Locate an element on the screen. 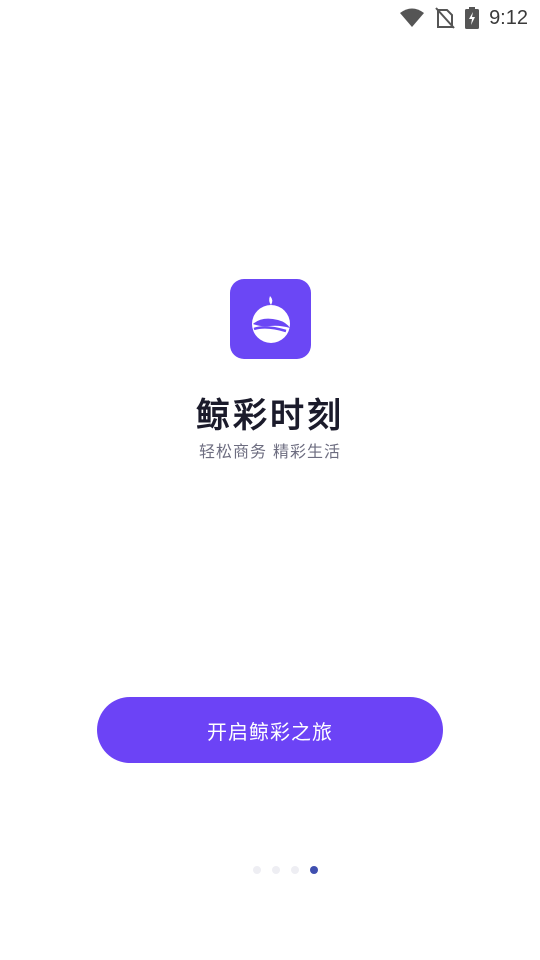 This screenshot has width=540, height=960. page-indicator is located at coordinates (270, 870).